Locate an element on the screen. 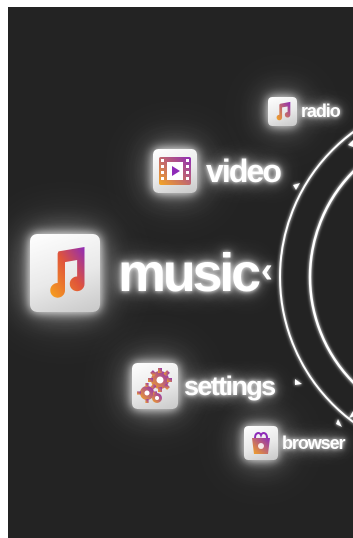  menu-item-browser: browser is located at coordinates (295, 443).